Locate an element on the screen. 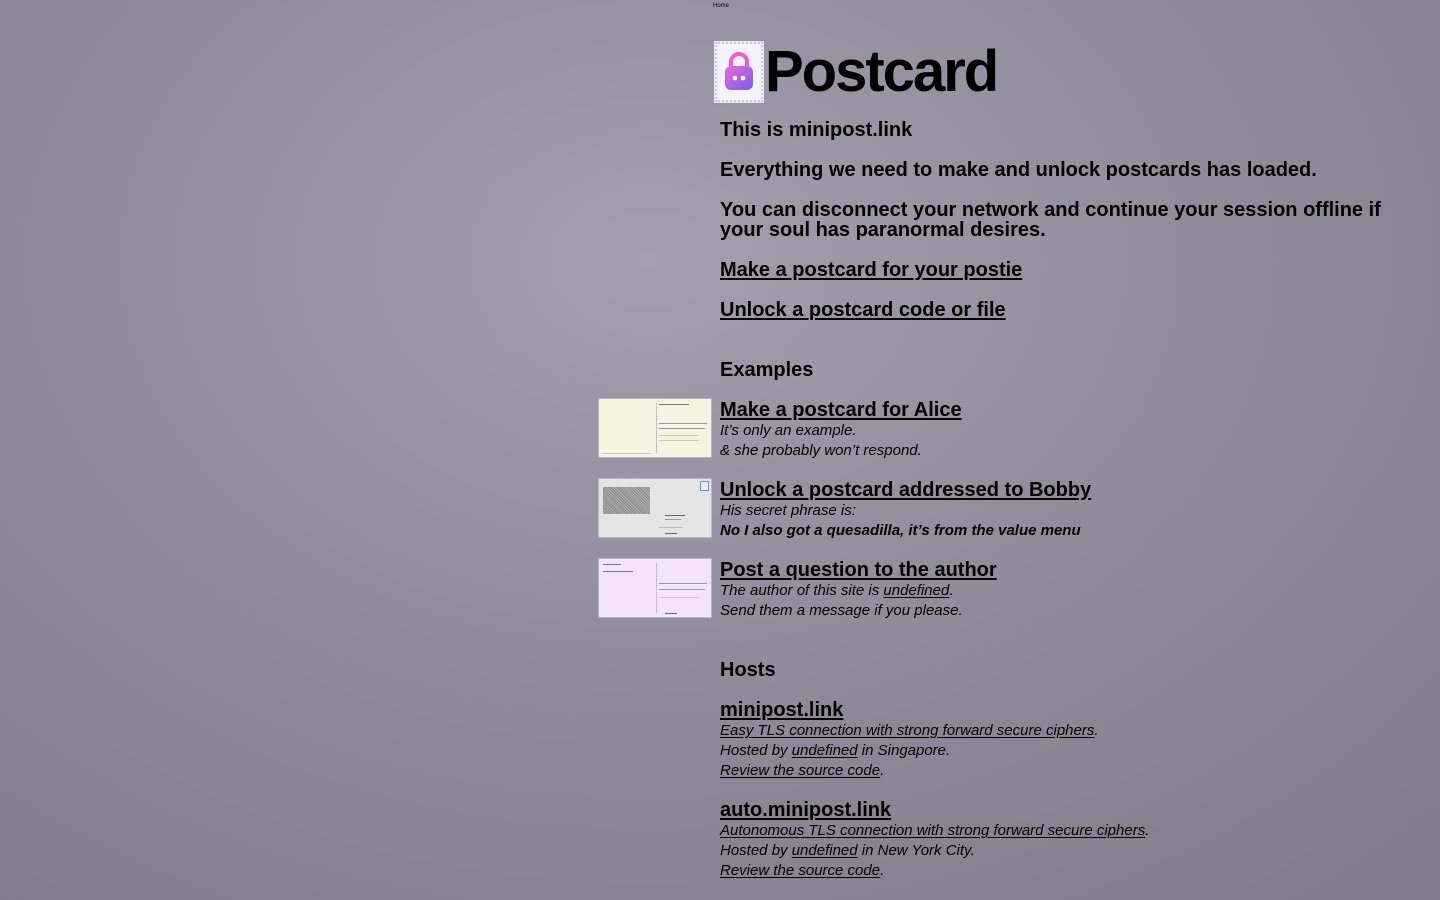  example-bobby-line1: His secret phrase is: is located at coordinates (788, 510).